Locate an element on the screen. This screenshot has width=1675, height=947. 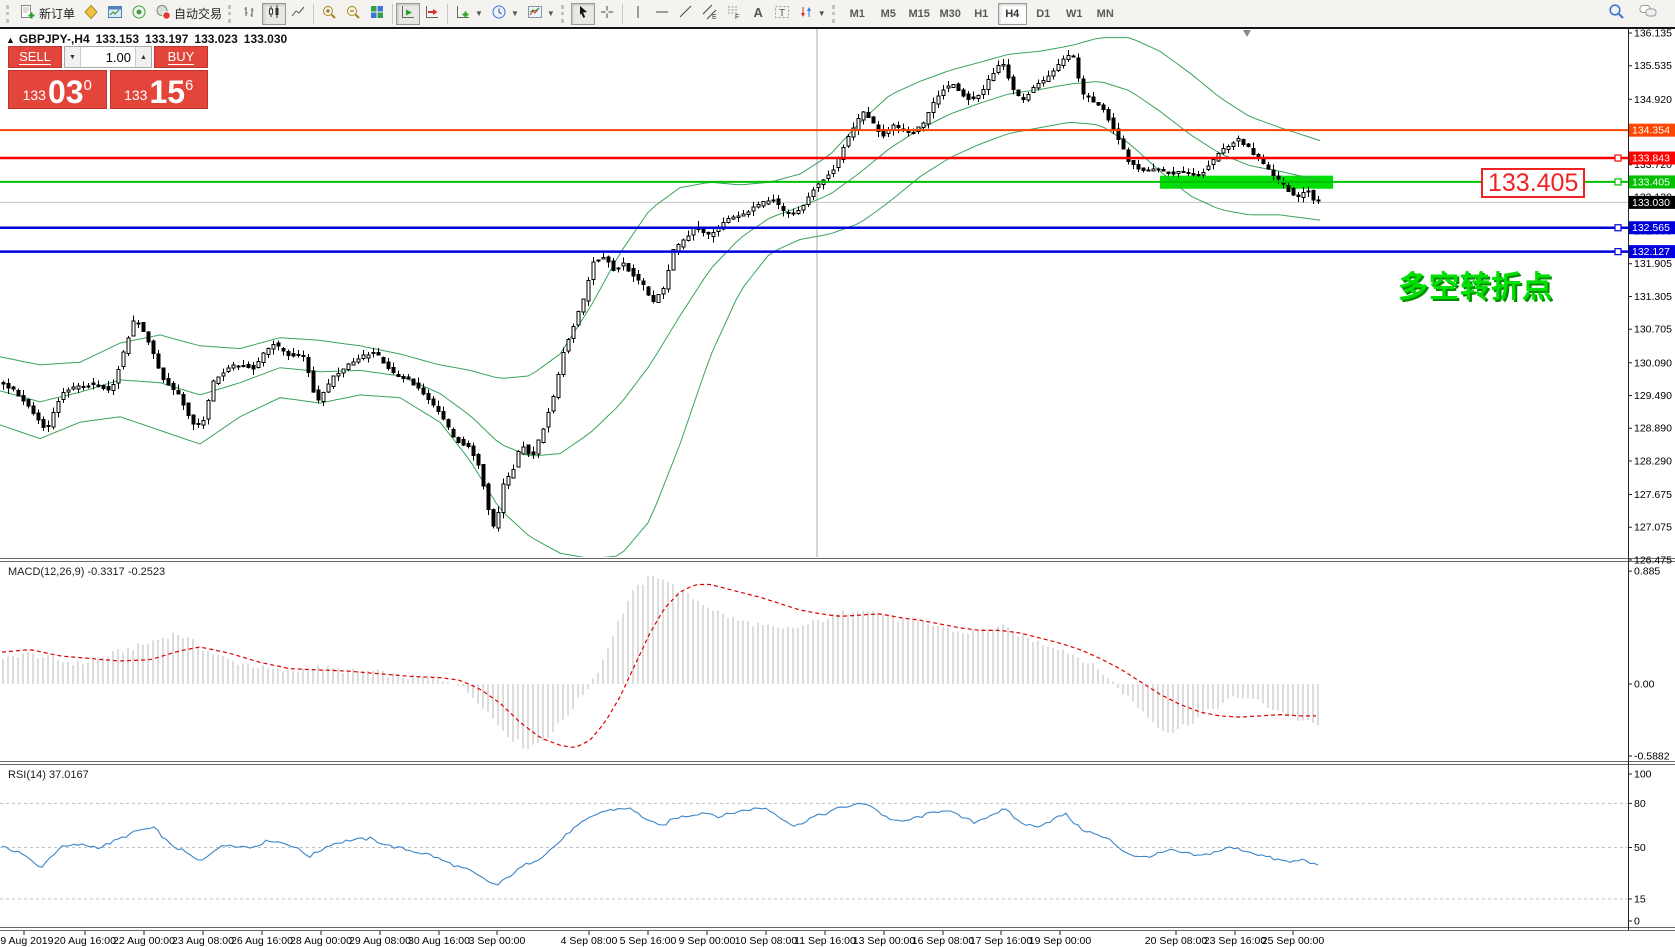
timeframe-group: M1 M5 M15 M30 H1 H4 D1 W1 MN is located at coordinates (981, 13).